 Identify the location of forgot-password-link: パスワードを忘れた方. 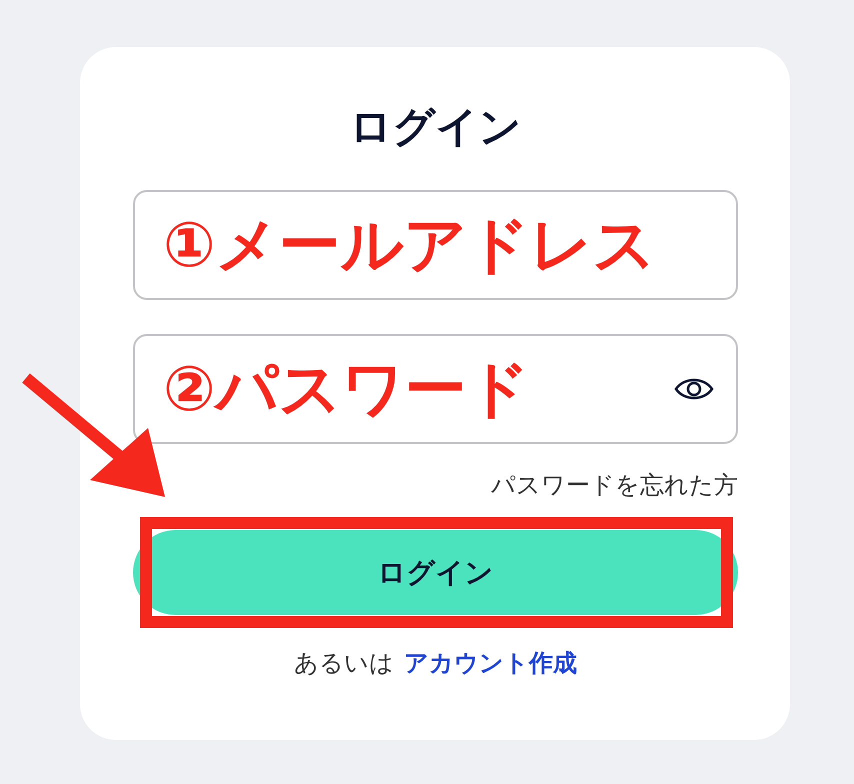
(614, 485).